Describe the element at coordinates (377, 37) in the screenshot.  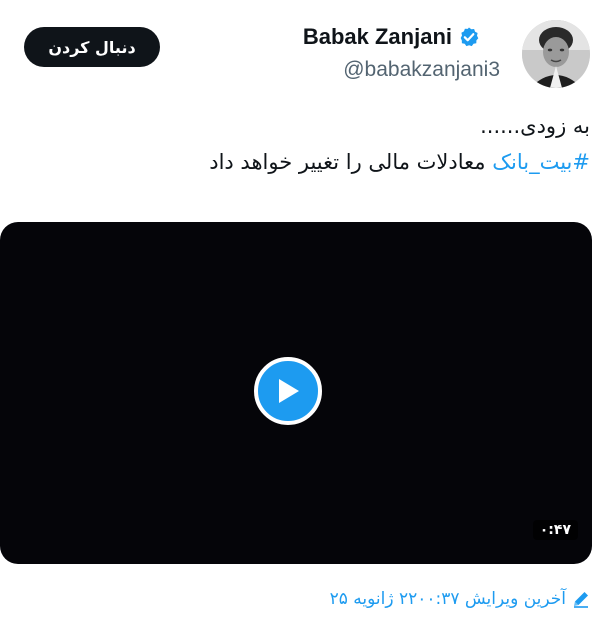
I see `author-display-name: Babak Zanjani` at that location.